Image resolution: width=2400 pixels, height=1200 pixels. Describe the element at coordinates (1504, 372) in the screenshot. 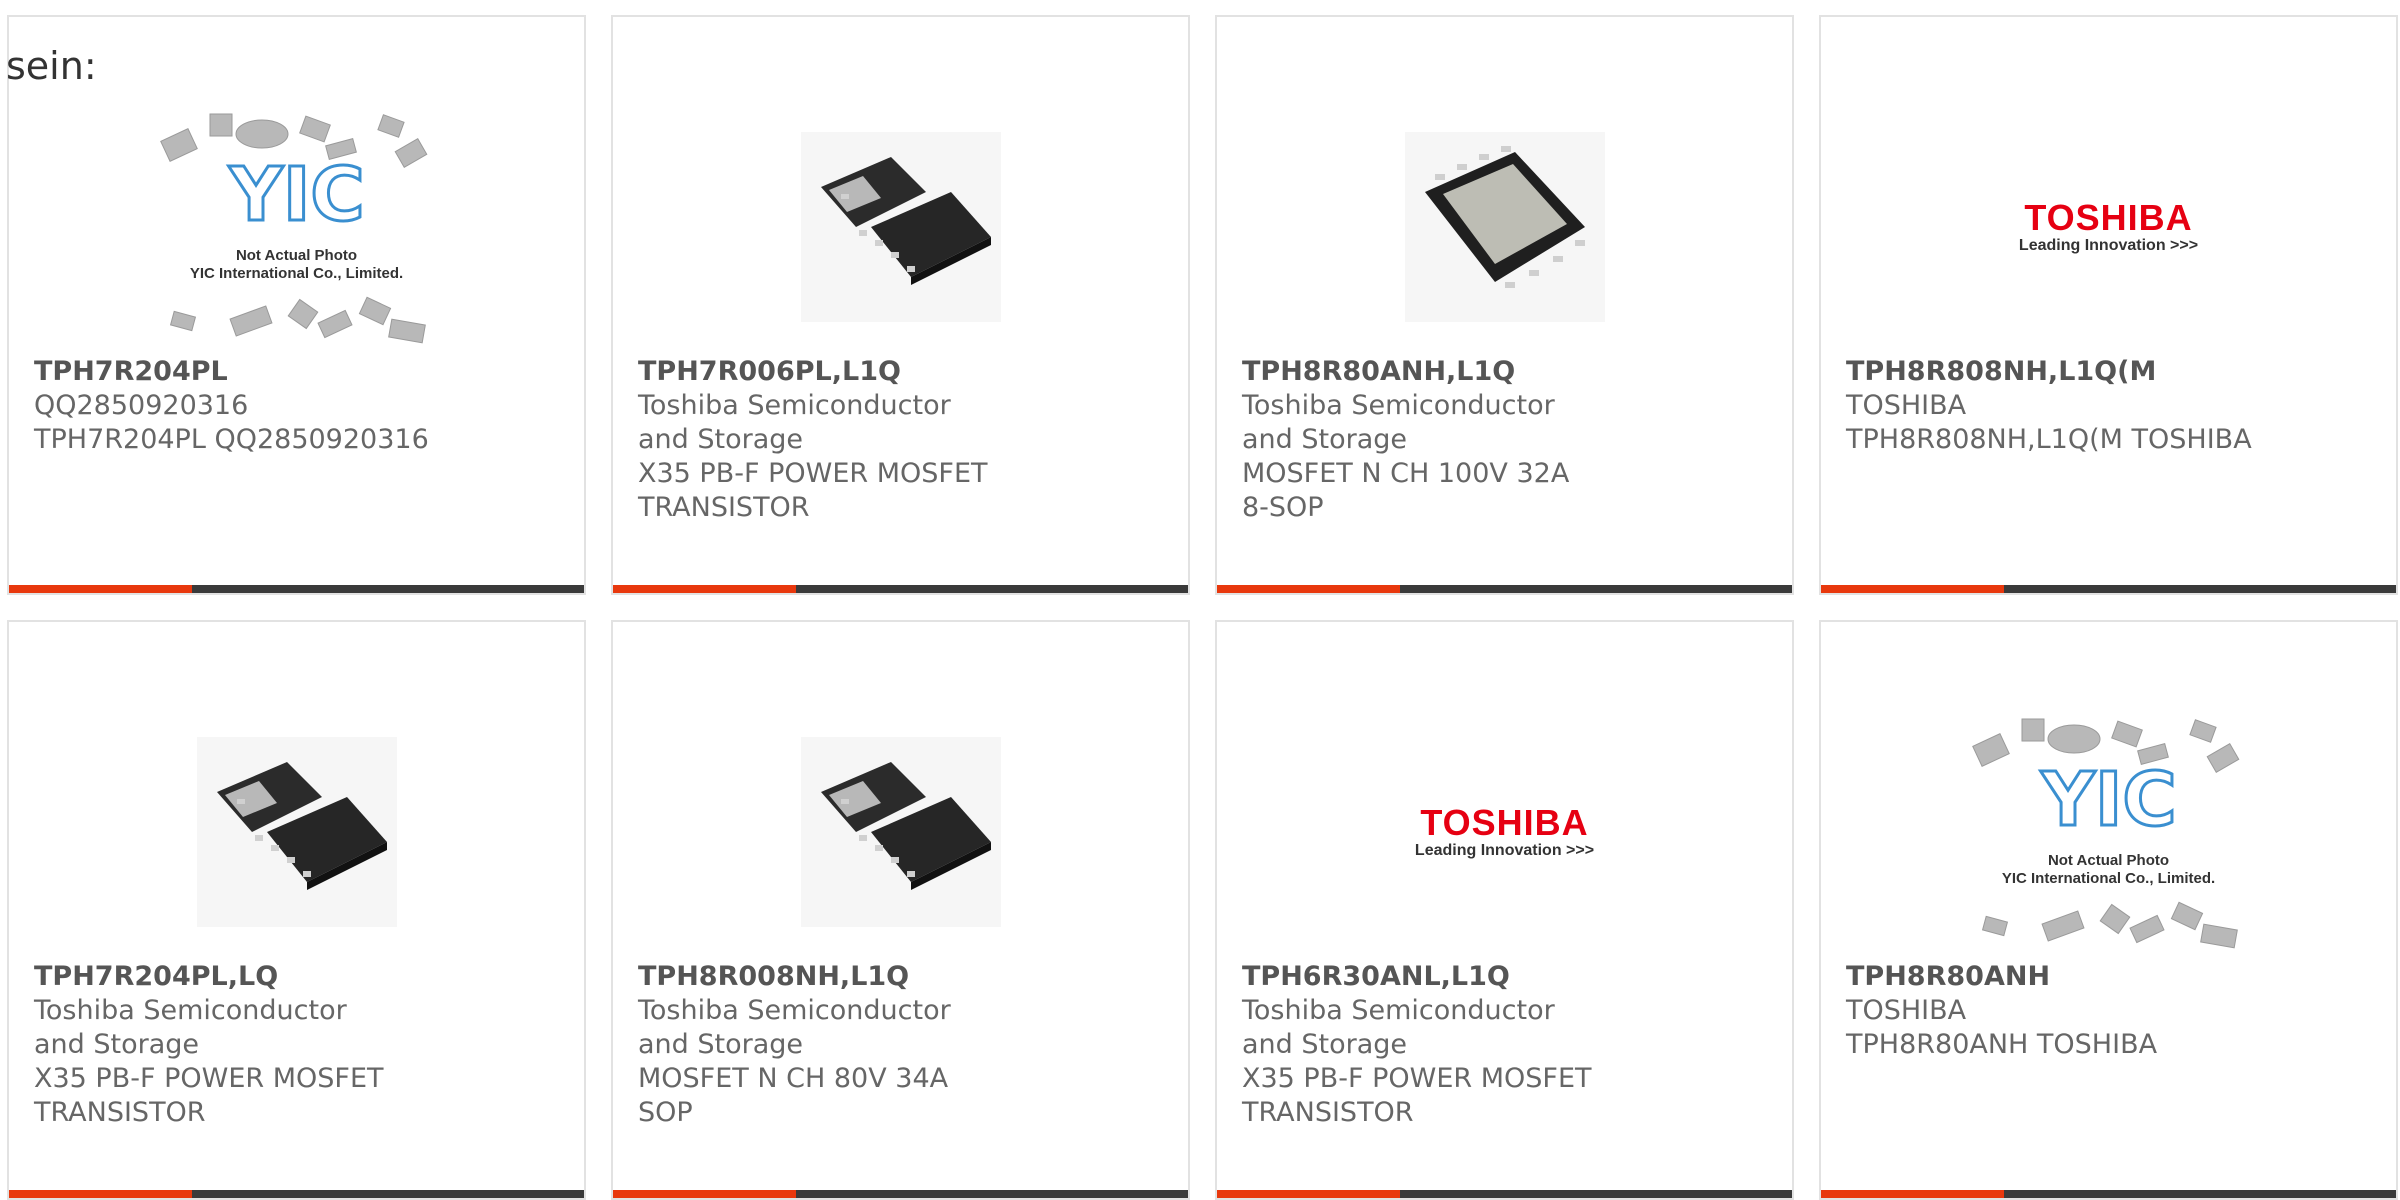

I see `part-number: TPH8R80ANH,L1Q` at that location.